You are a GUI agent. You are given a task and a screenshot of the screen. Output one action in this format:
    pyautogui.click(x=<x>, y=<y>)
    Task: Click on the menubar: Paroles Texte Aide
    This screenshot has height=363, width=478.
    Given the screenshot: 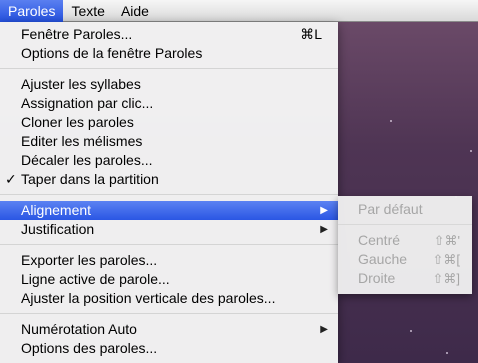 What is the action you would take?
    pyautogui.click(x=239, y=11)
    